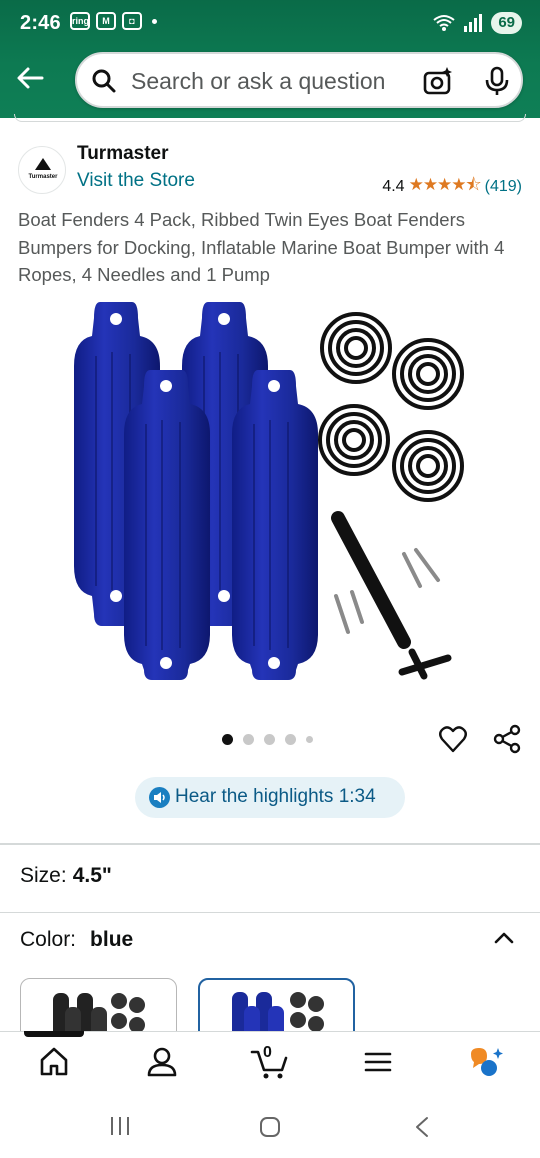  Describe the element at coordinates (267, 1052) in the screenshot. I see `cart-count: 0` at that location.